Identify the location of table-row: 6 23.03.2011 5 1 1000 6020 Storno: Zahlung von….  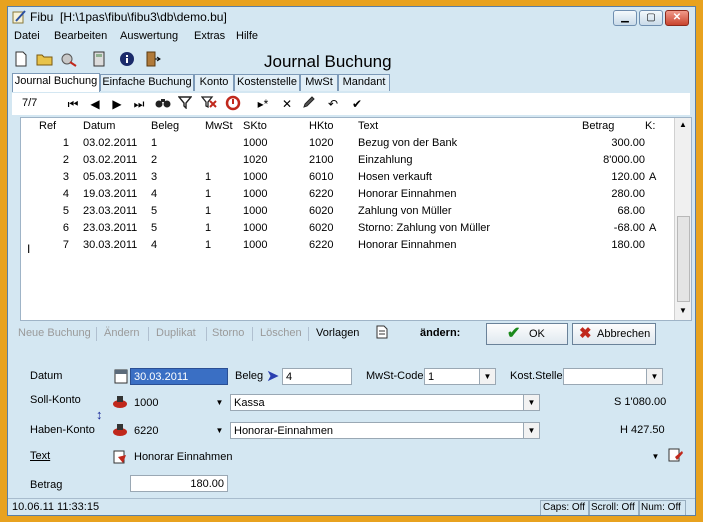
(347, 228).